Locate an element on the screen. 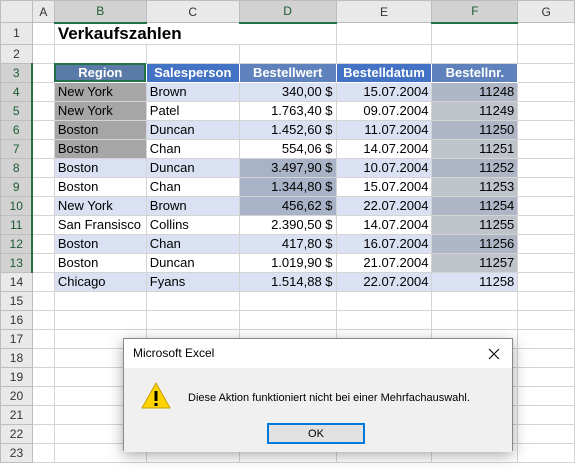 Image resolution: width=575 pixels, height=474 pixels. row-header: 15 is located at coordinates (16, 300).